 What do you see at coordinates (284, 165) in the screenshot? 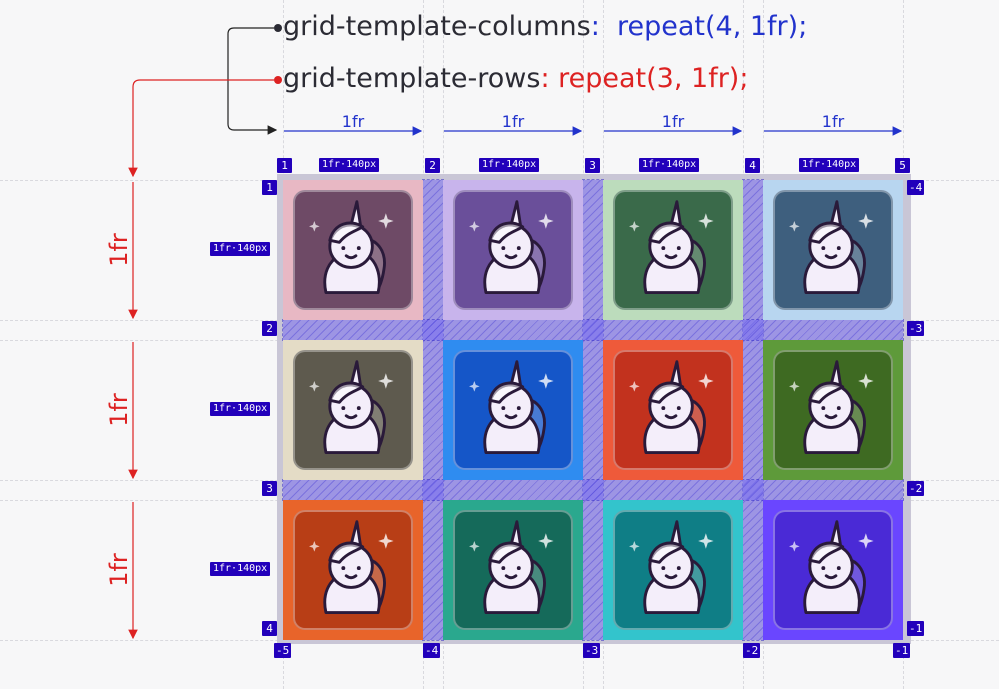
I see `column-line-number: 1` at bounding box center [284, 165].